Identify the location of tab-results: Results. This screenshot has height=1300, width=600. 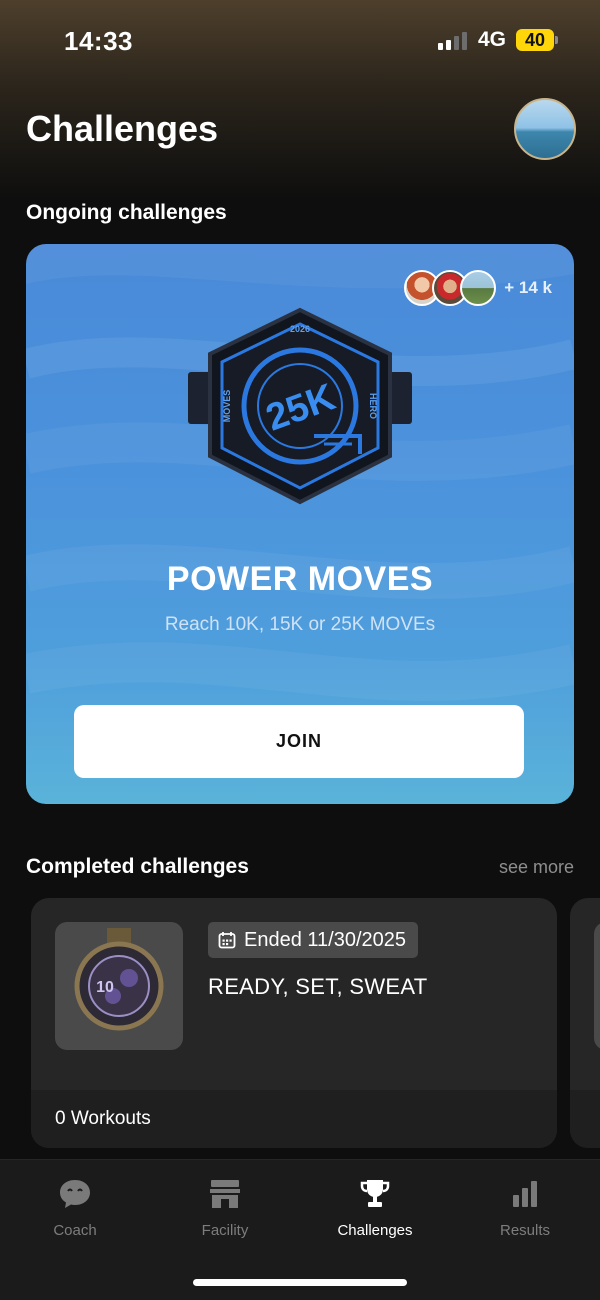
(525, 1210).